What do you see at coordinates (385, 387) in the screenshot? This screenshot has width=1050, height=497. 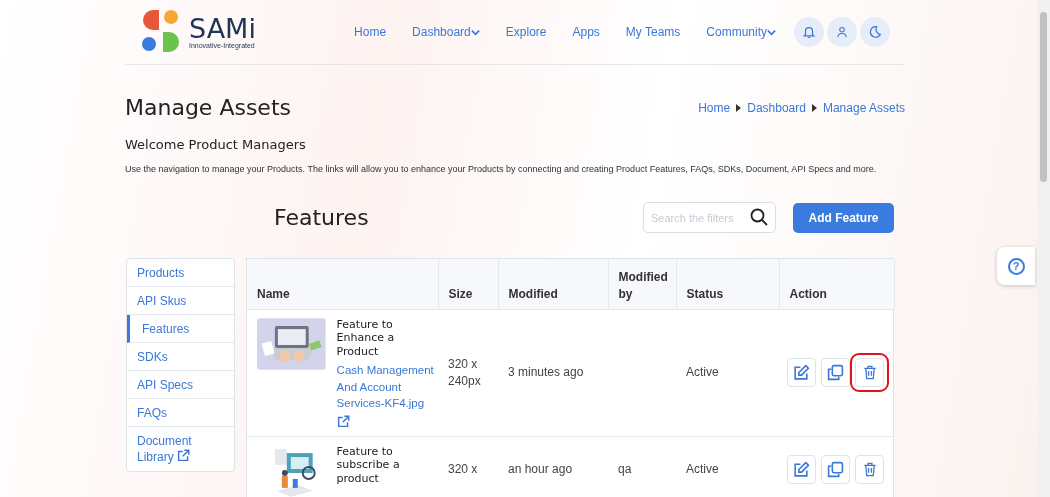 I see `file-link: Cash Management And Account Services-KF4.jpg` at bounding box center [385, 387].